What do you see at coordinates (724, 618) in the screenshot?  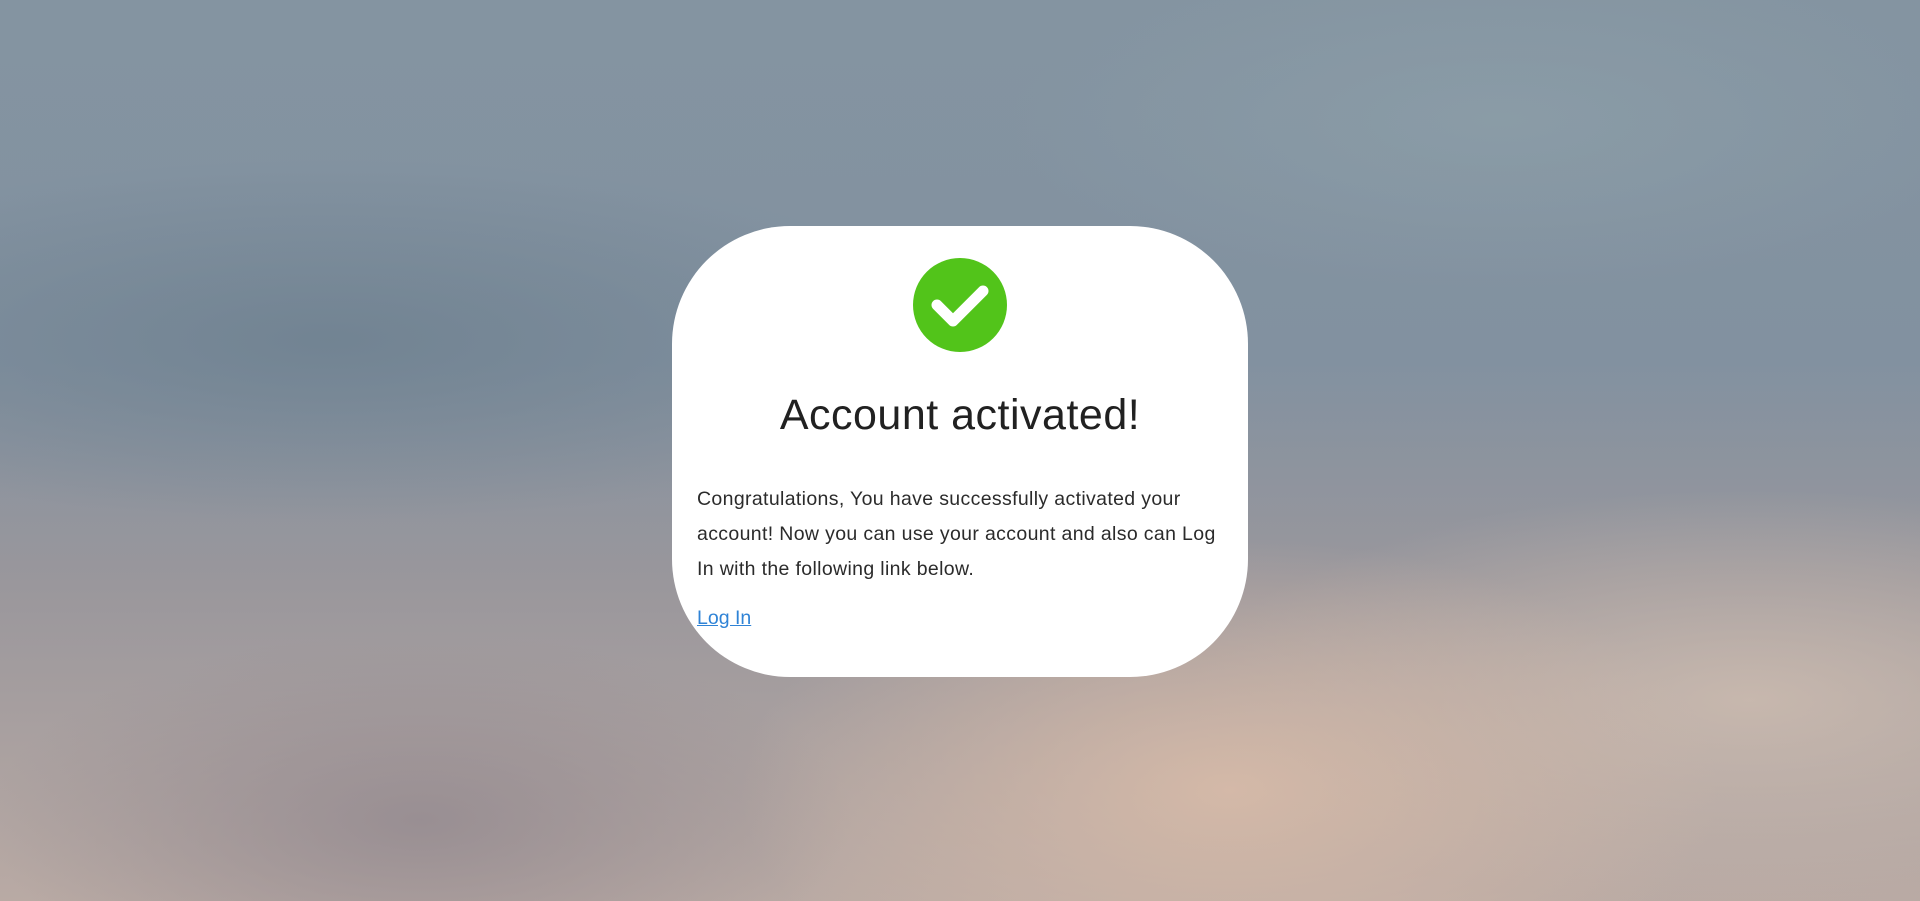 I see `login-link: Log In` at bounding box center [724, 618].